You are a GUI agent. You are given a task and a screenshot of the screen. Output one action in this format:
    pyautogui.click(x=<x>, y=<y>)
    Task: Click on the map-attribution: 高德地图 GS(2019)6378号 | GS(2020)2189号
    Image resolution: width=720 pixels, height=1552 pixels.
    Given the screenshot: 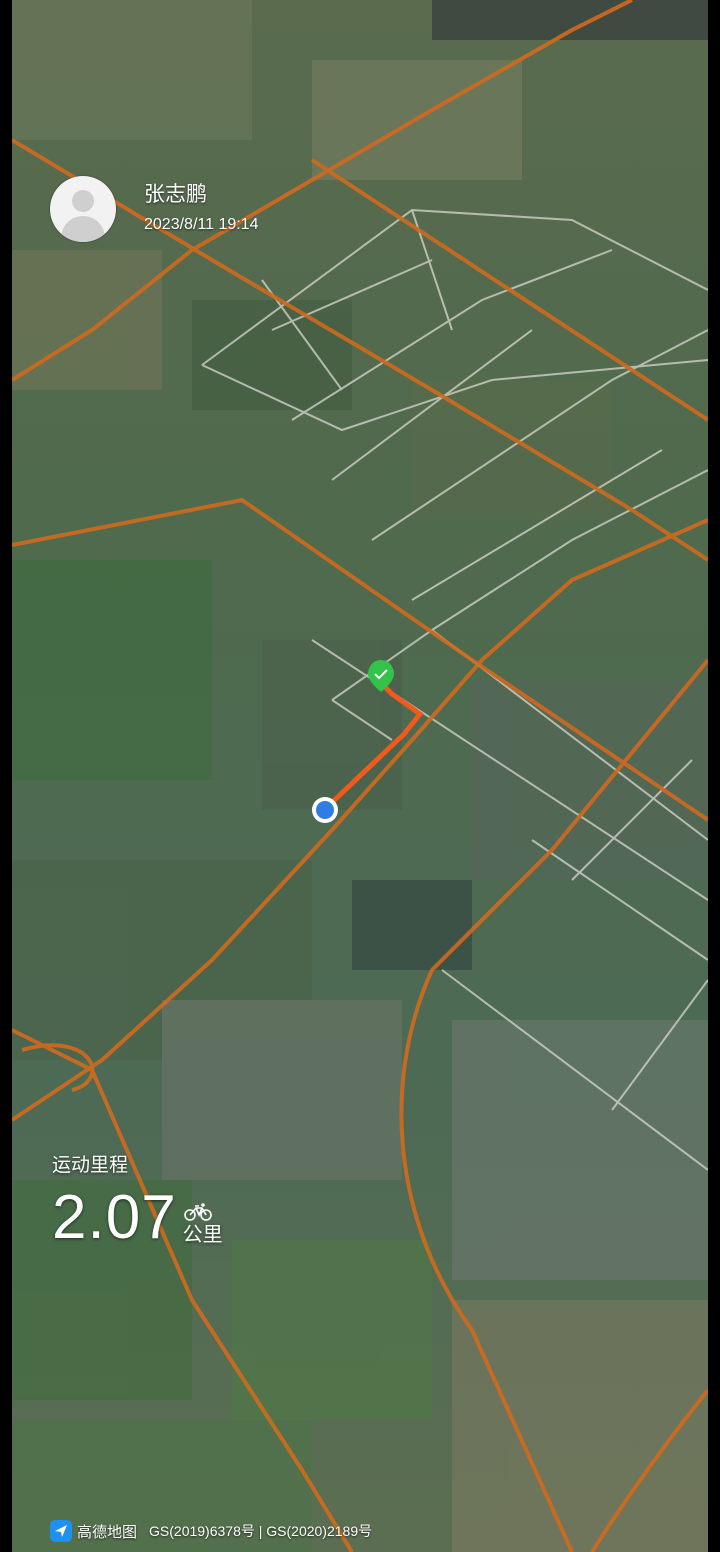 What is the action you would take?
    pyautogui.click(x=211, y=1531)
    